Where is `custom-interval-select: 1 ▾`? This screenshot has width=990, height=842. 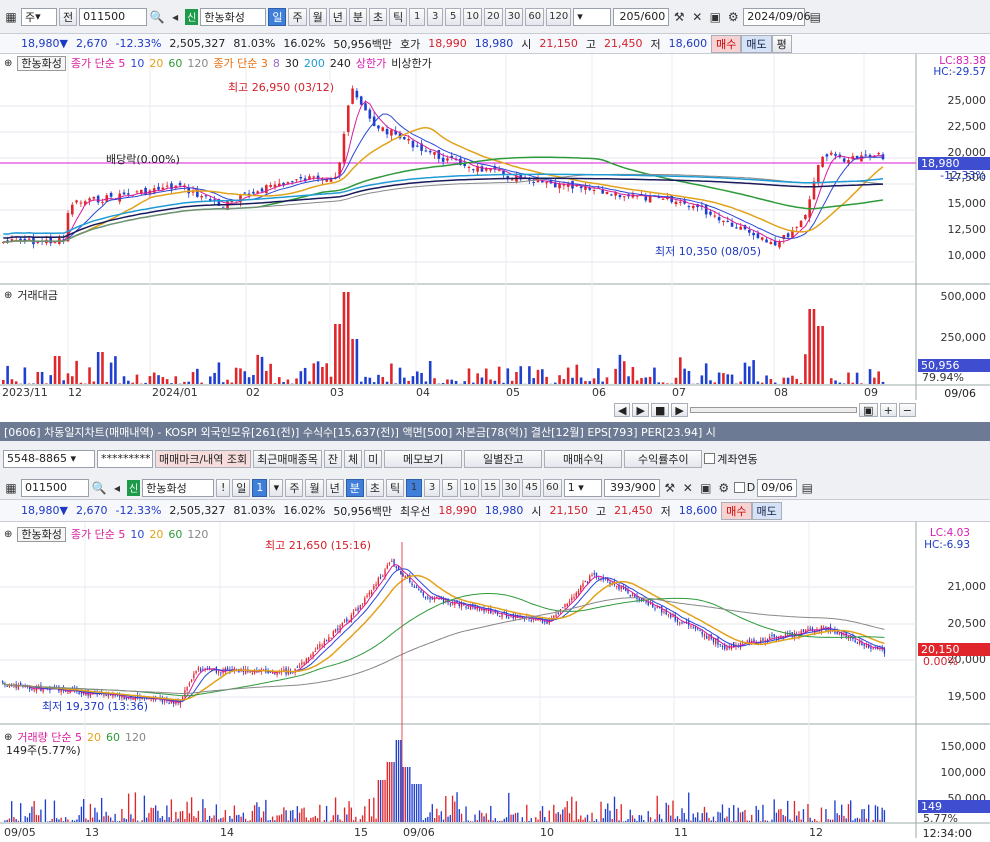 custom-interval-select: 1 ▾ is located at coordinates (582, 487).